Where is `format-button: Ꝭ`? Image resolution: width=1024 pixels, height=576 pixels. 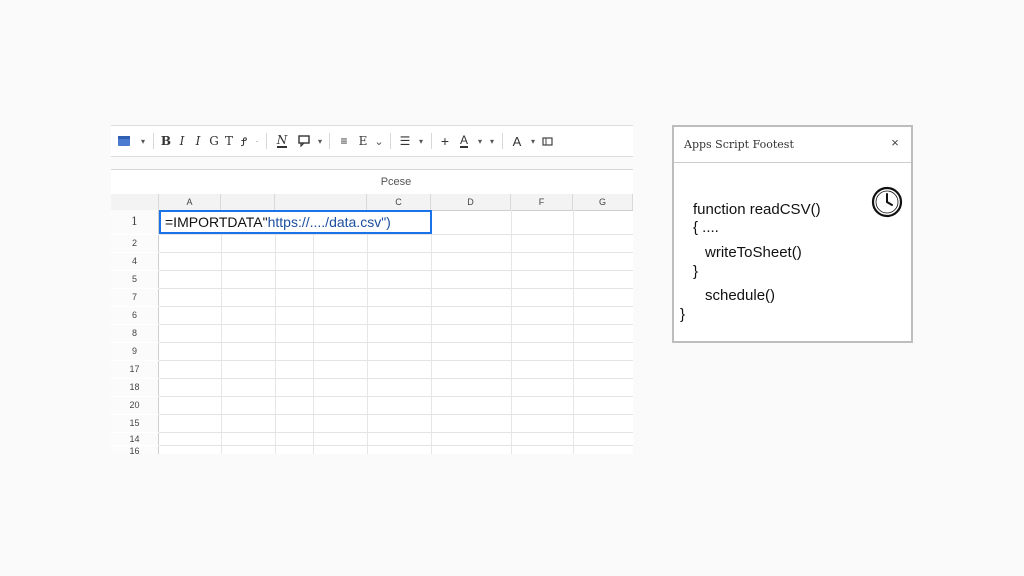
format-button: Ꝭ is located at coordinates (244, 141).